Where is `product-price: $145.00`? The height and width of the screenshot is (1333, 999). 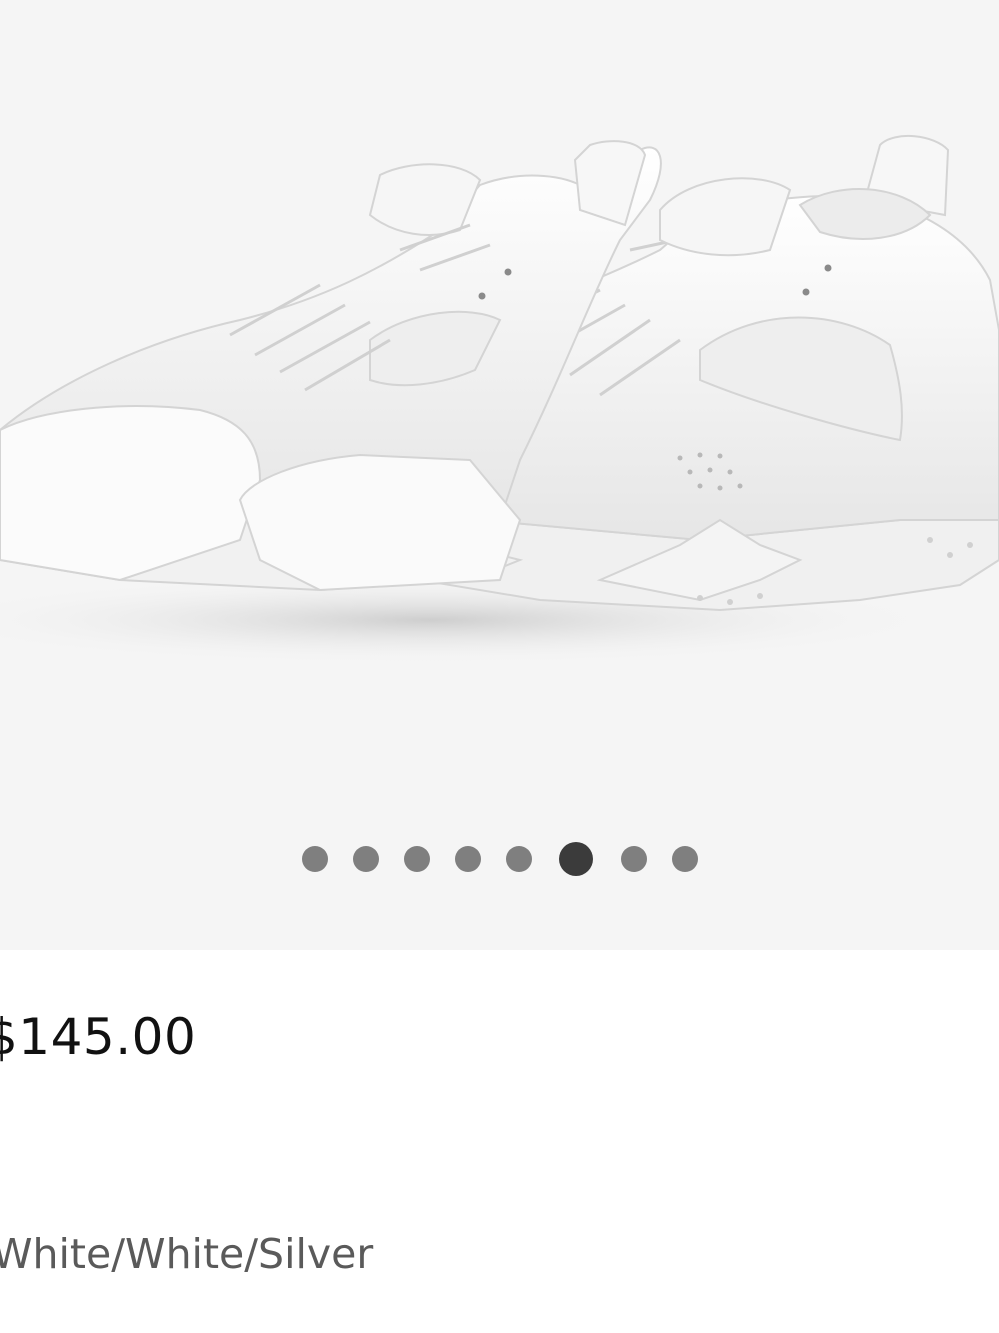 product-price: $145.00 is located at coordinates (98, 1037).